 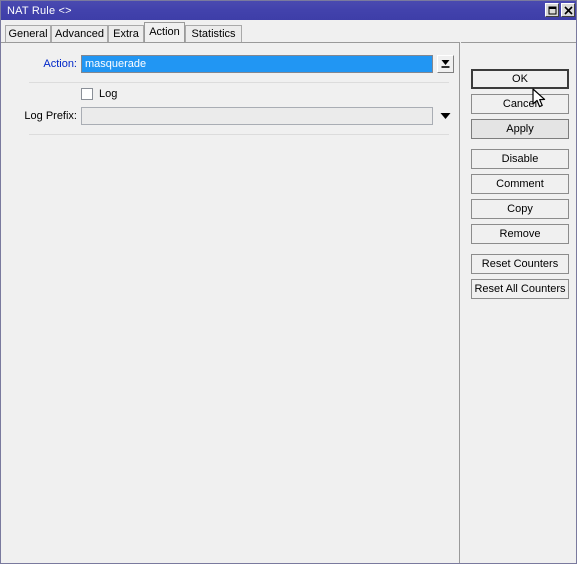 What do you see at coordinates (288, 31) in the screenshot?
I see `tab-bar: General Advanced Extra Action Statistics` at bounding box center [288, 31].